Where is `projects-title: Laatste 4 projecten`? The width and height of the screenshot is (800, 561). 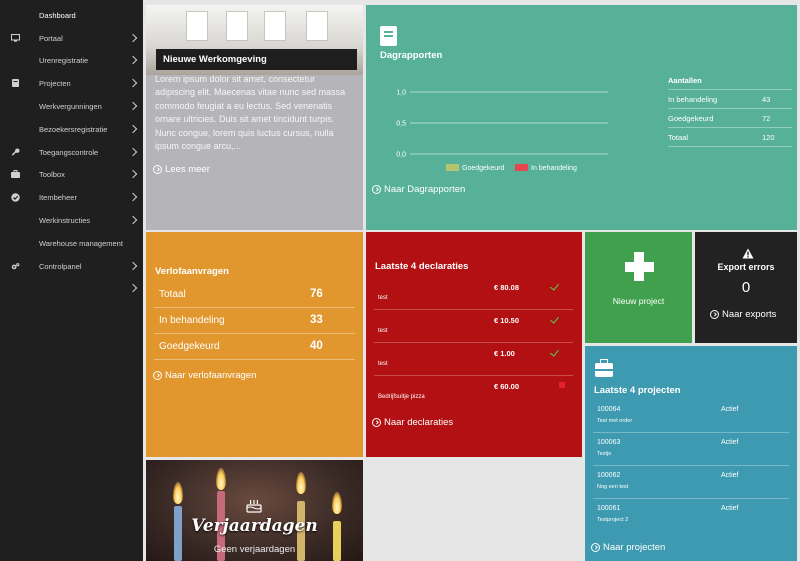 projects-title: Laatste 4 projecten is located at coordinates (637, 390).